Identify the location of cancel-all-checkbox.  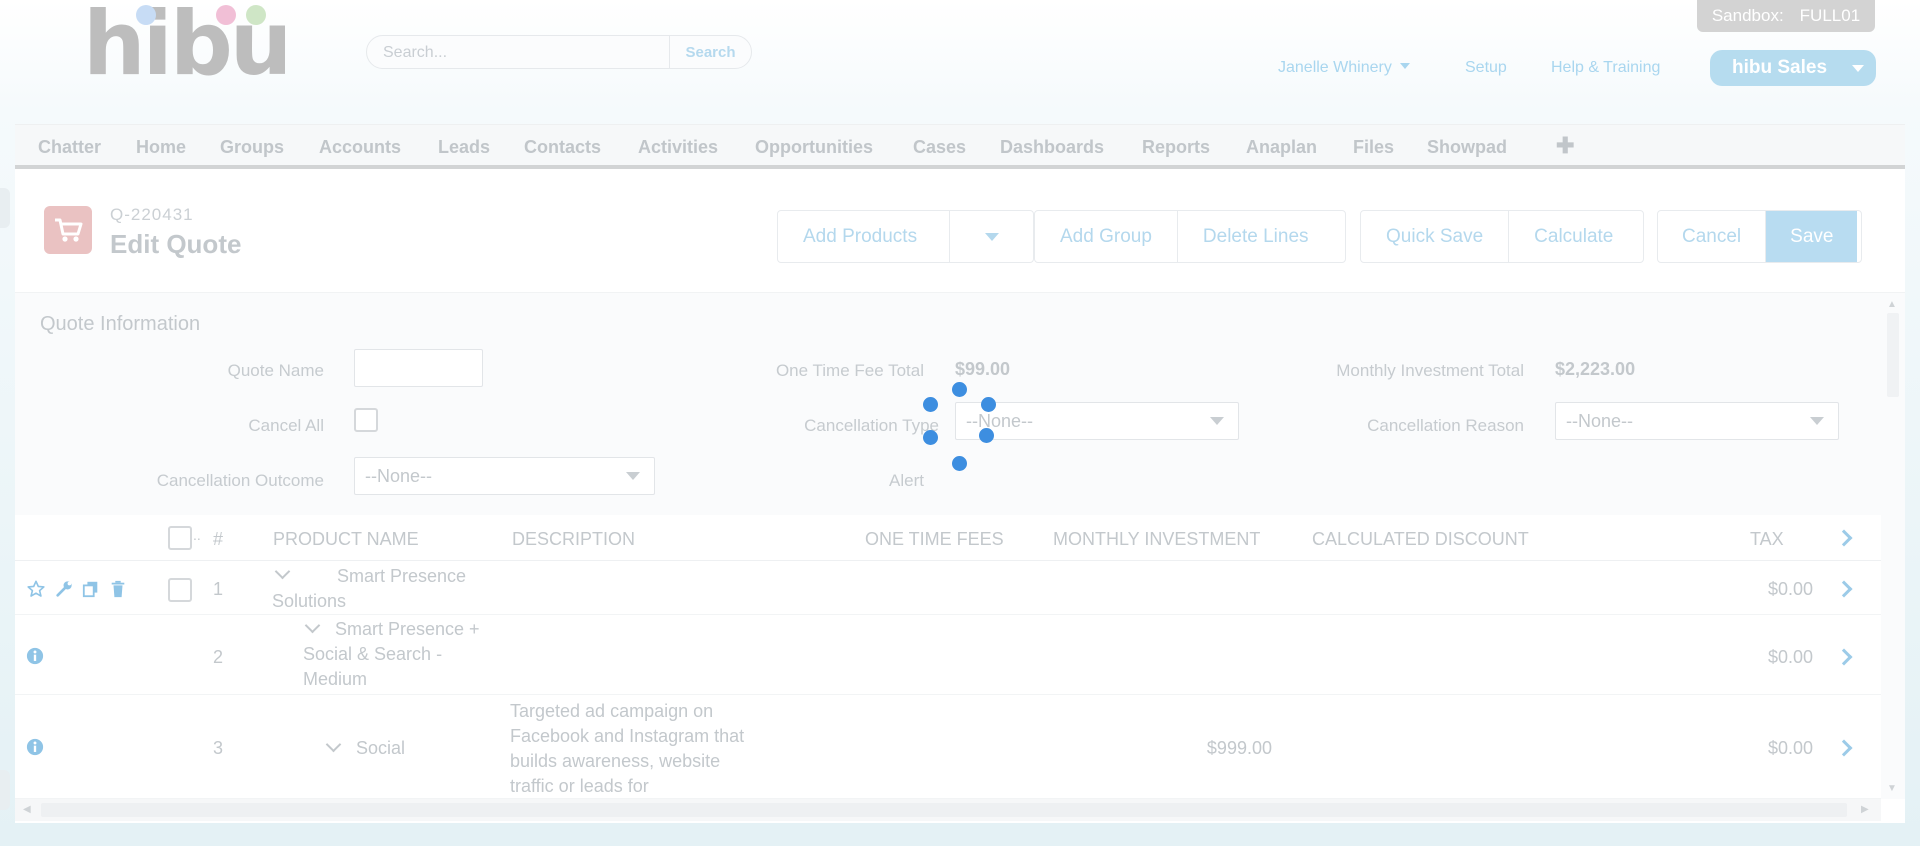
(366, 420).